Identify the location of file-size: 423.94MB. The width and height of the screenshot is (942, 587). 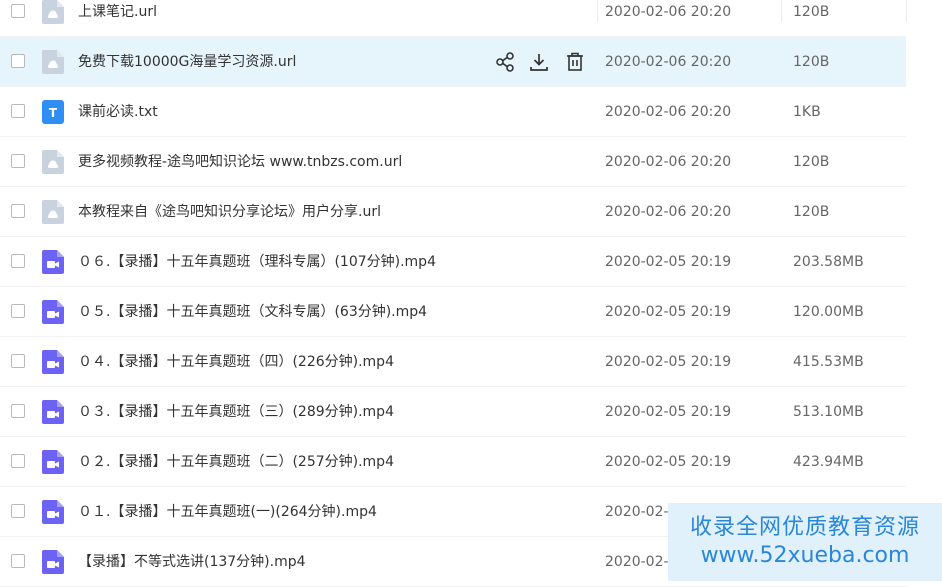
(828, 462).